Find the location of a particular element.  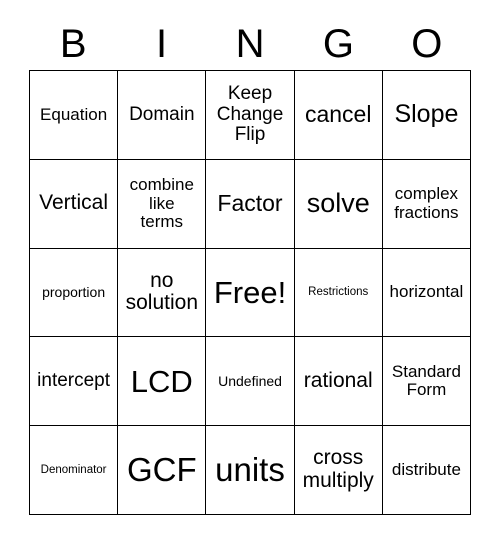

bingo-cell: Factor is located at coordinates (249, 203).